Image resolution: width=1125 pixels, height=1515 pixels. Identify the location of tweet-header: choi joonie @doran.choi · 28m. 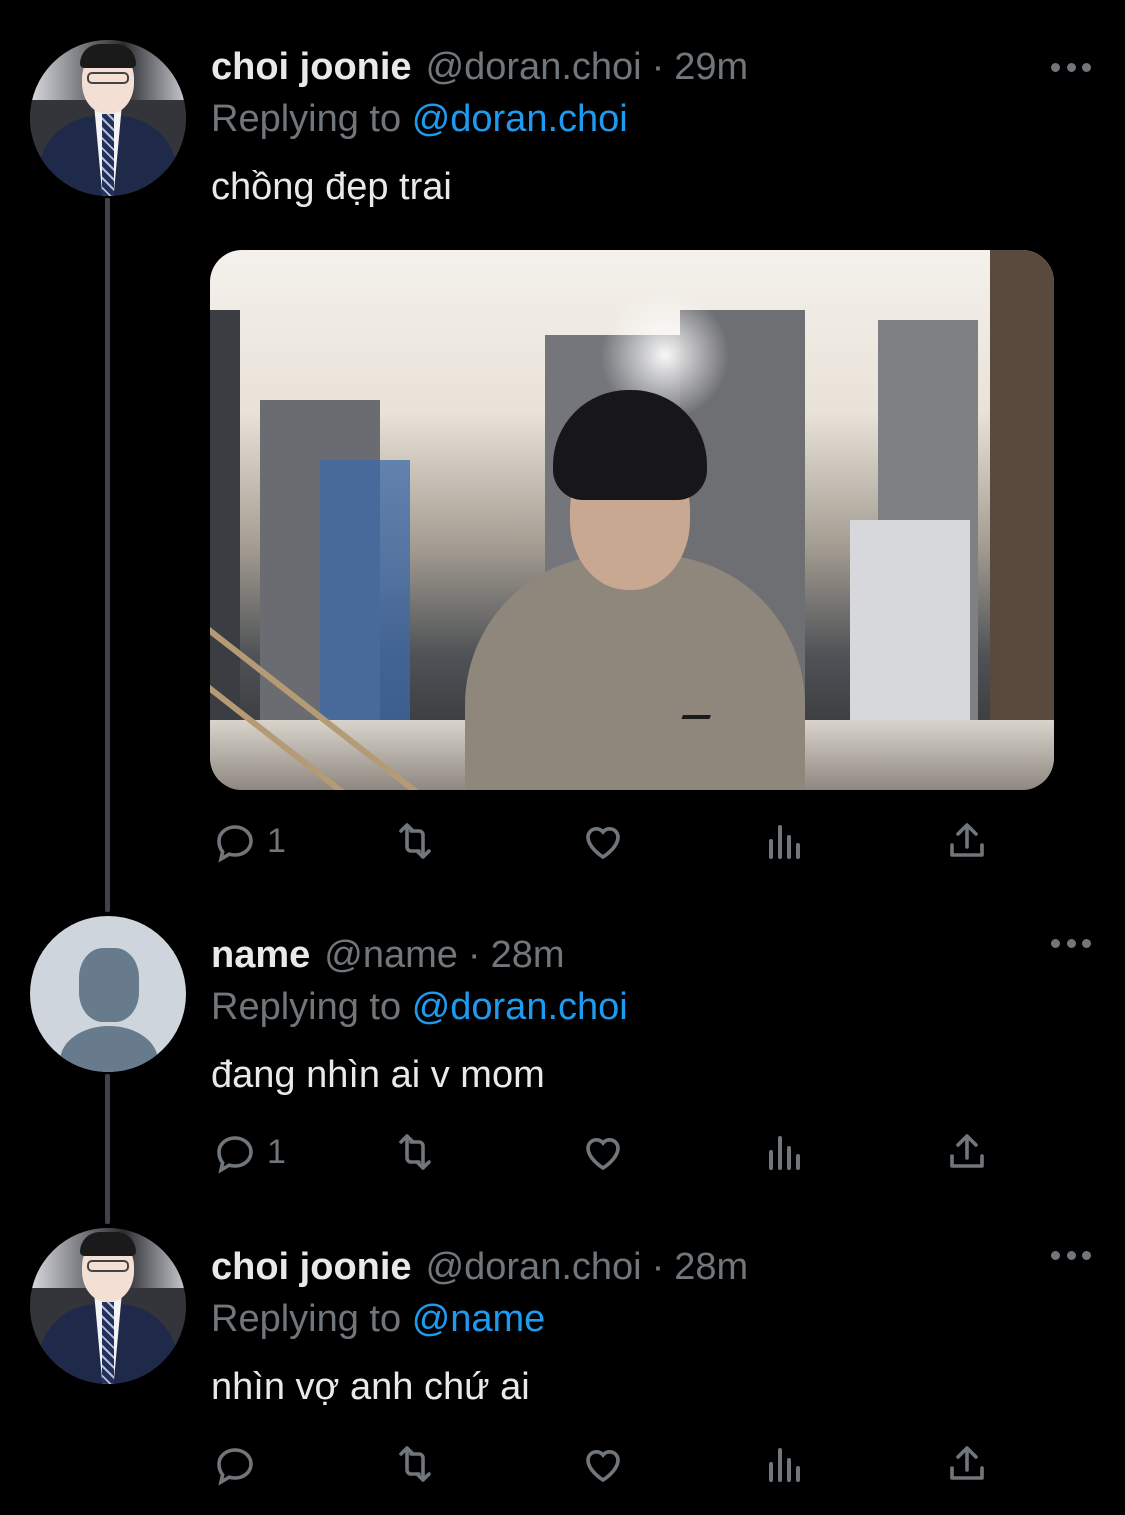
(633, 1267).